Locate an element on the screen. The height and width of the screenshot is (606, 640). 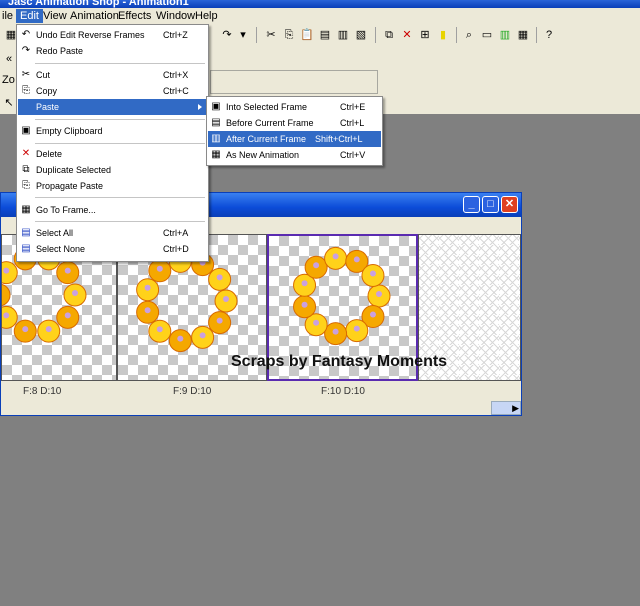
paste-after-icon: ▧ is located at coordinates (361, 35).